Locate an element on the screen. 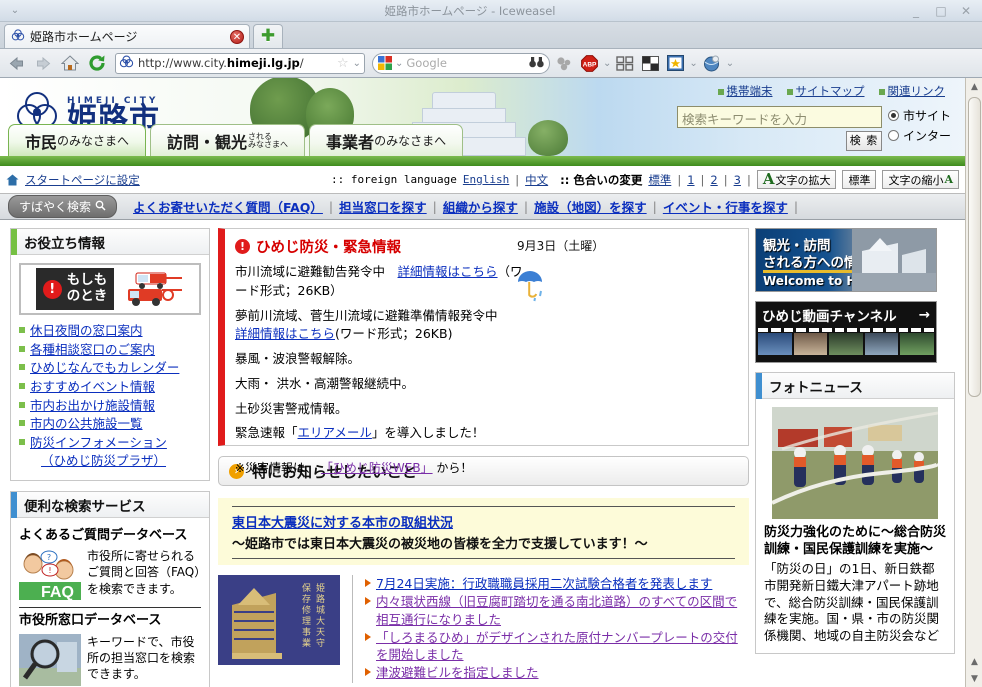 The width and height of the screenshot is (982, 687). link-holiday-night-desk: 休日夜間の窓口案内 is located at coordinates (86, 330).